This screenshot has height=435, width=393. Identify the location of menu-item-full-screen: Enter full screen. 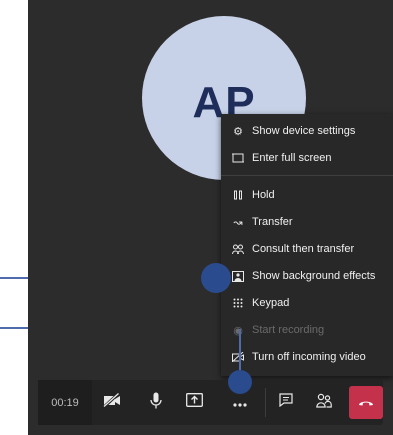
(307, 158).